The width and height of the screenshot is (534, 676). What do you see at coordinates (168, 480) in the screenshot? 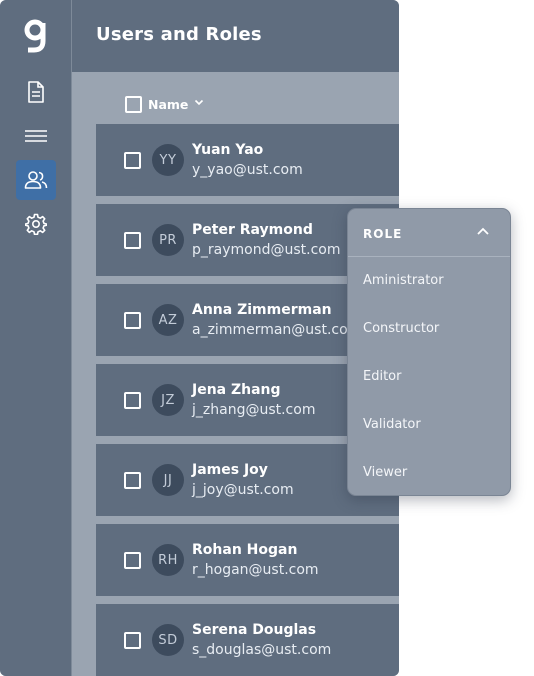
I see `avatar: JJ` at bounding box center [168, 480].